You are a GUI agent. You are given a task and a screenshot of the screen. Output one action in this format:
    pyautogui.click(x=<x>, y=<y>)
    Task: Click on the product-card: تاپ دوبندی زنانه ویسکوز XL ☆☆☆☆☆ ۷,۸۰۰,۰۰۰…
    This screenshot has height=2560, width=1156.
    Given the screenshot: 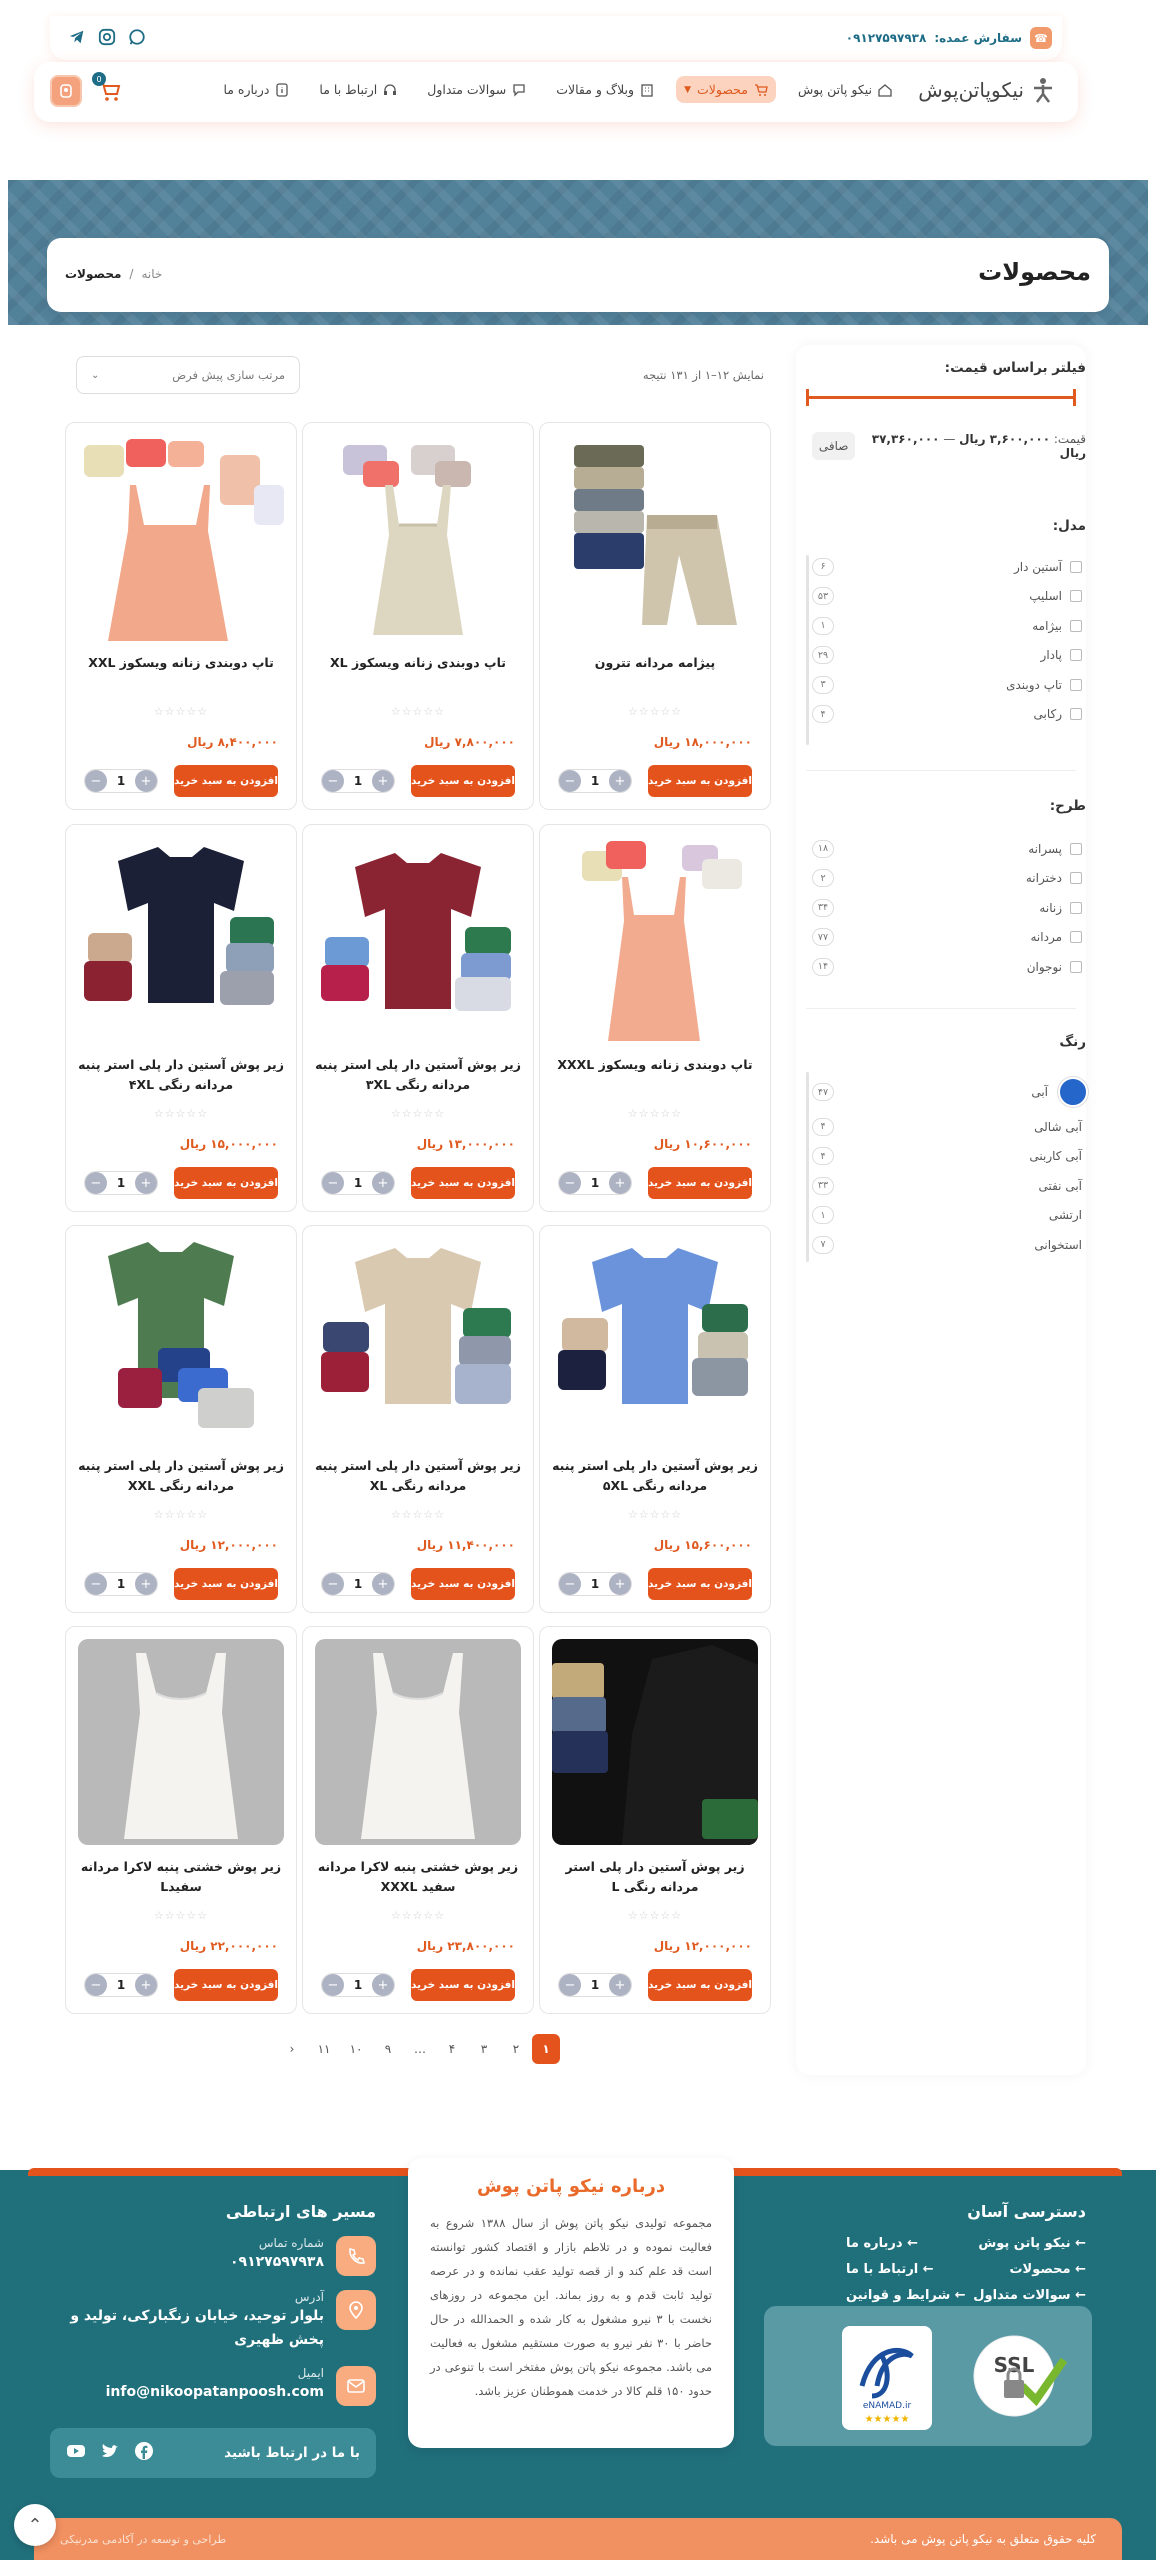 What is the action you would take?
    pyautogui.click(x=418, y=616)
    